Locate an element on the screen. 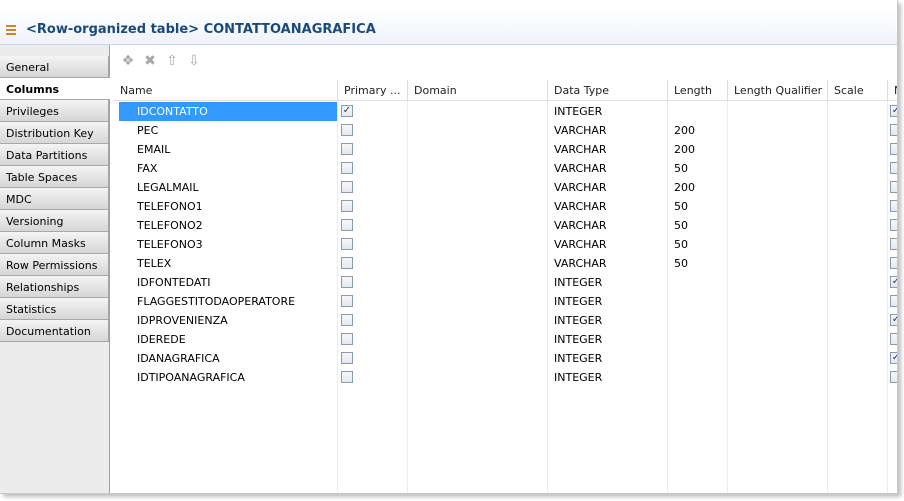 The image size is (904, 501). column-name-cell: IDCONTATTO is located at coordinates (228, 111).